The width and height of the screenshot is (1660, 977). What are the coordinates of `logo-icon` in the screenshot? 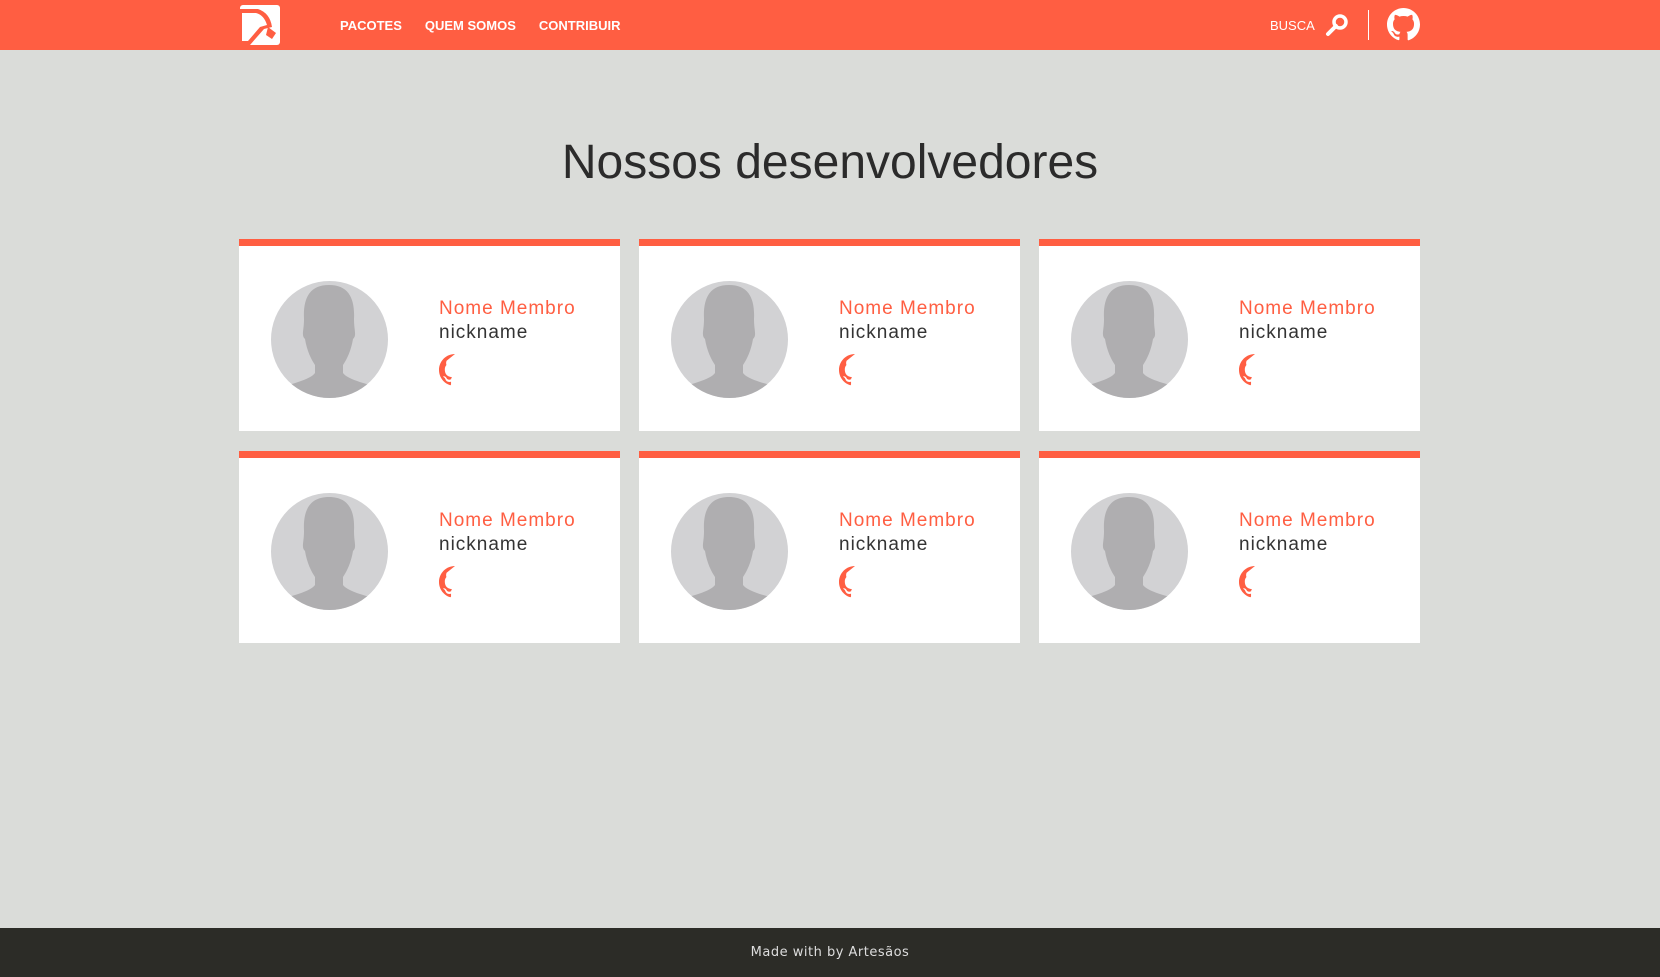 It's located at (260, 25).